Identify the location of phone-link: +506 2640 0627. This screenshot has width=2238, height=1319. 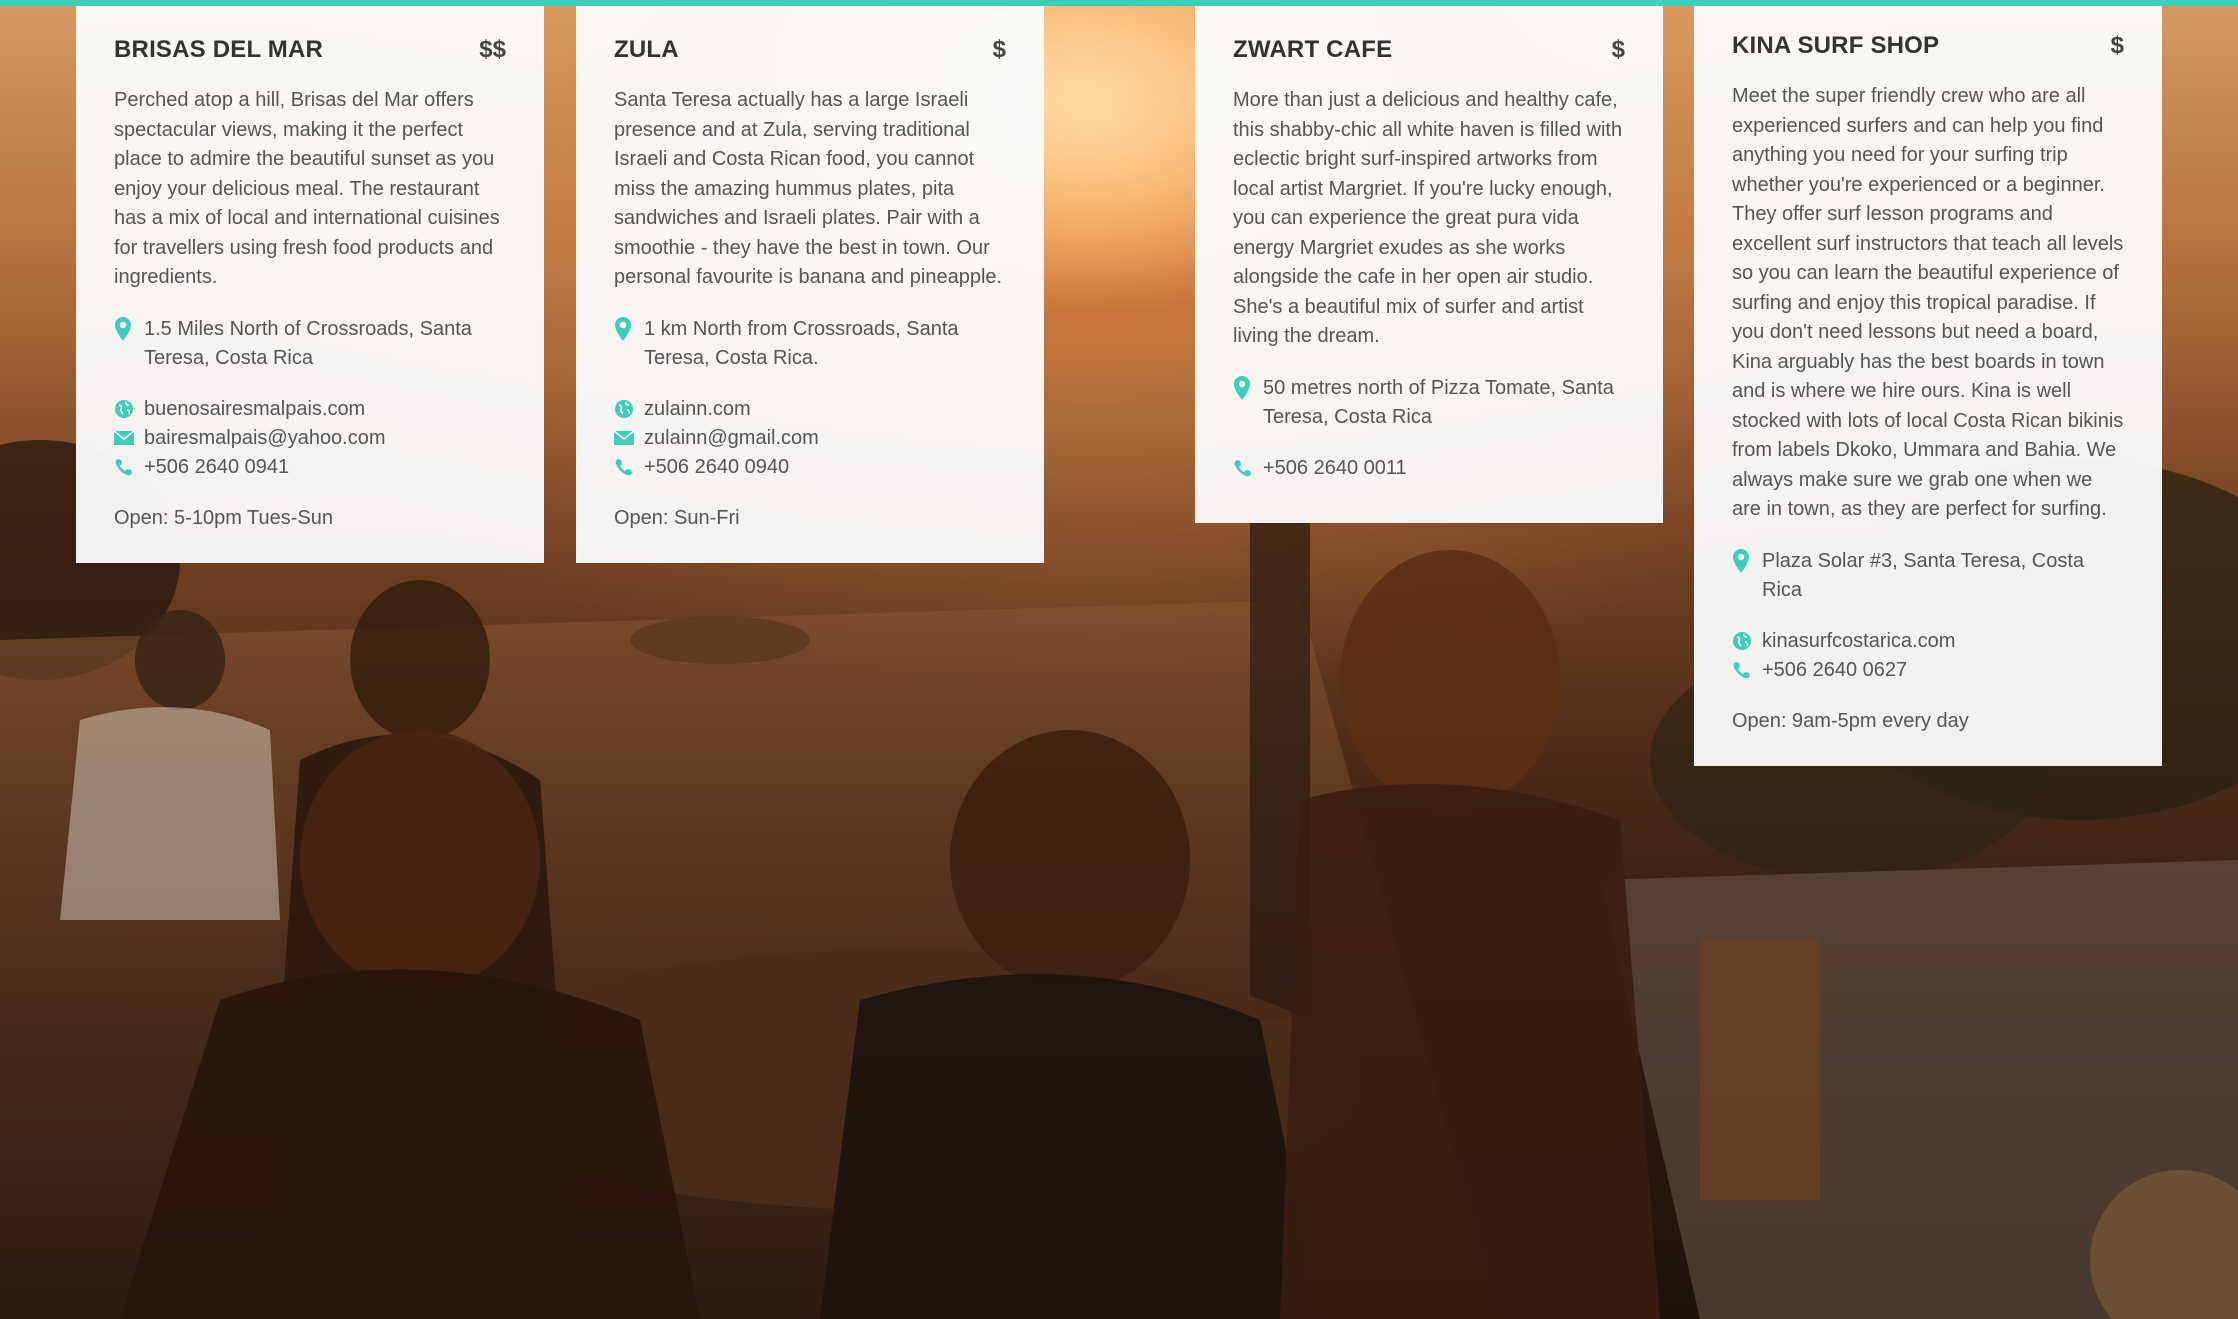
(1834, 670).